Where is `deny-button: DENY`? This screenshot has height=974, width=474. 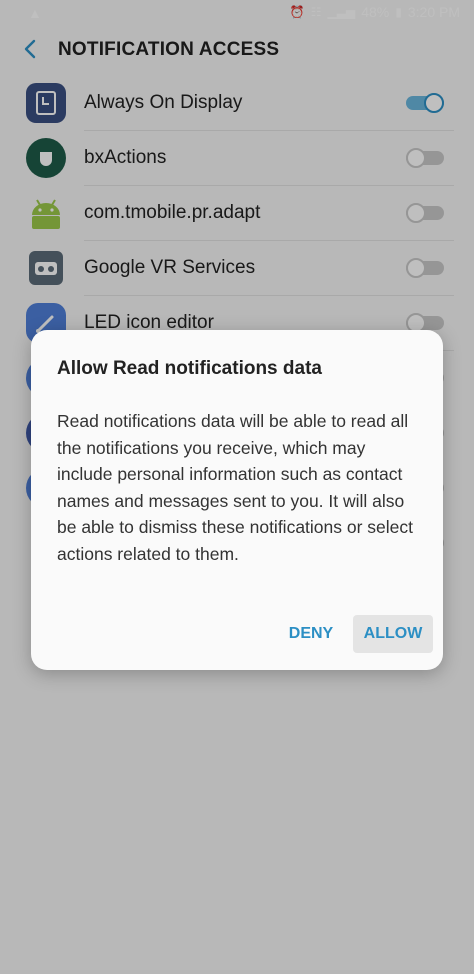
deny-button: DENY is located at coordinates (311, 634).